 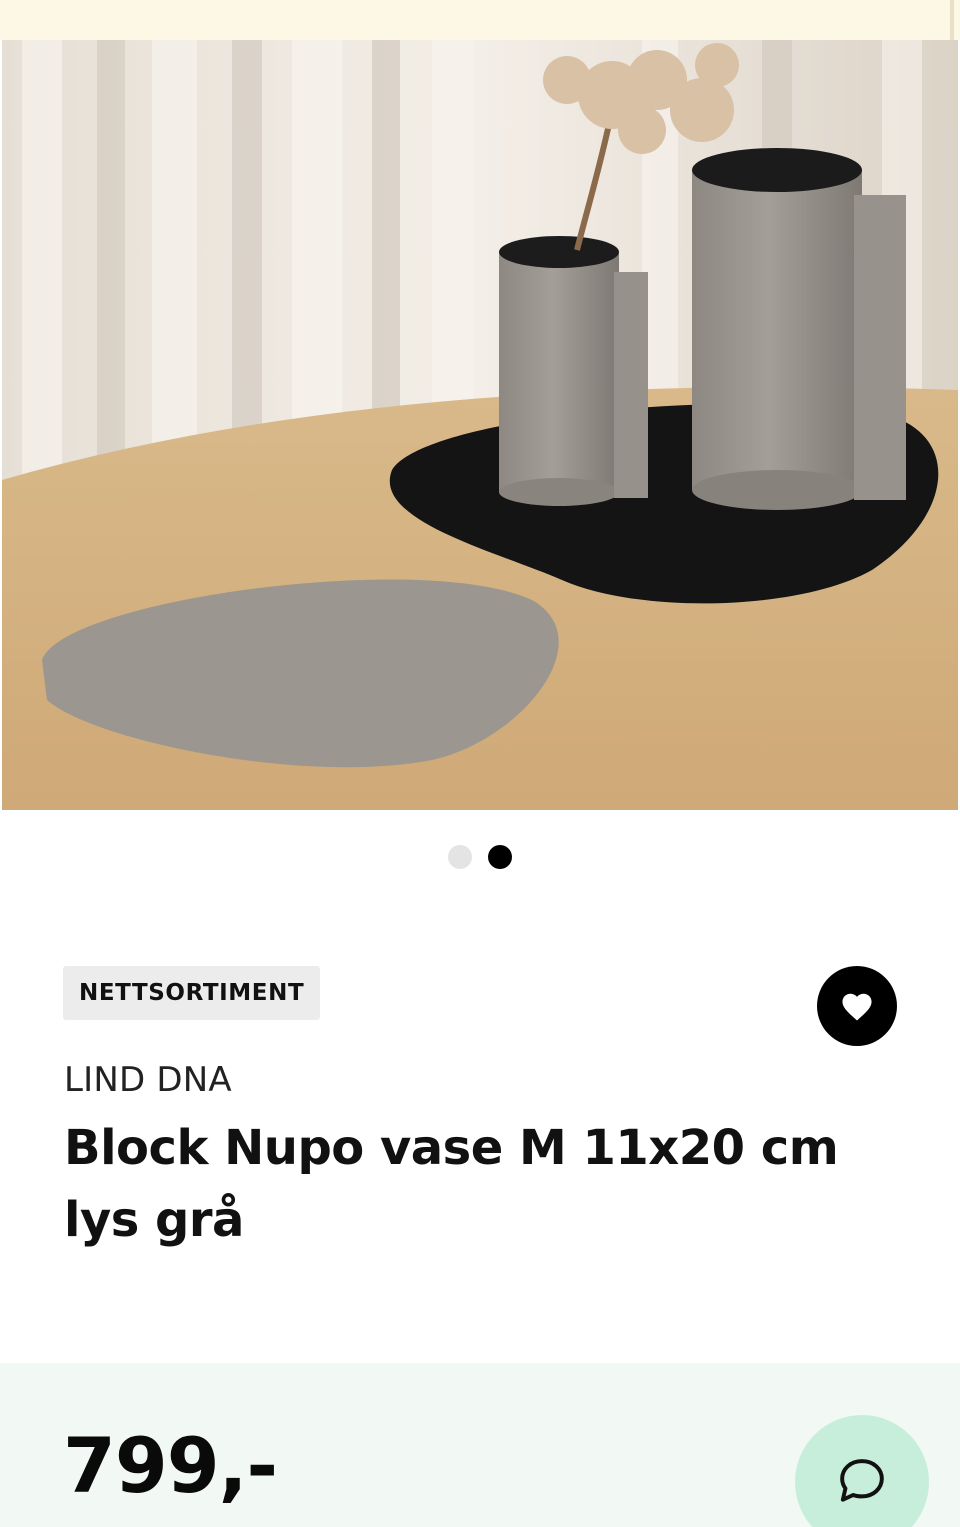 What do you see at coordinates (500, 857) in the screenshot?
I see `pagination-dot-2-active` at bounding box center [500, 857].